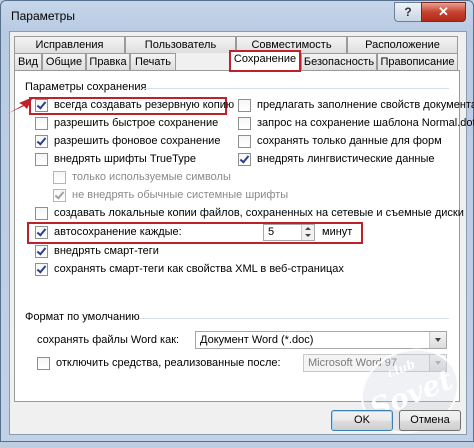  I want to click on disable-features-label: отключить средства, реализованные после:, so click(168, 363).